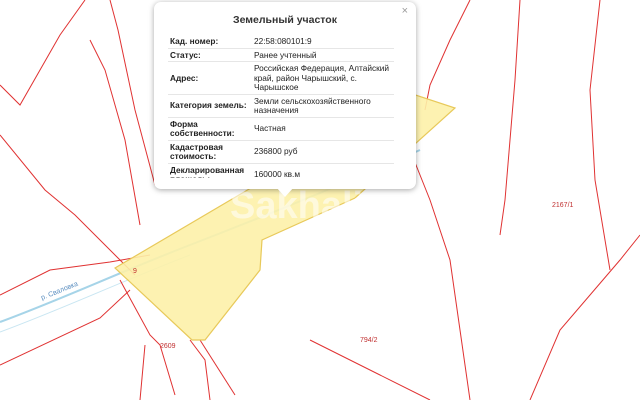  Describe the element at coordinates (210, 170) in the screenshot. I see `row-label: Декларированная площадь:` at that location.